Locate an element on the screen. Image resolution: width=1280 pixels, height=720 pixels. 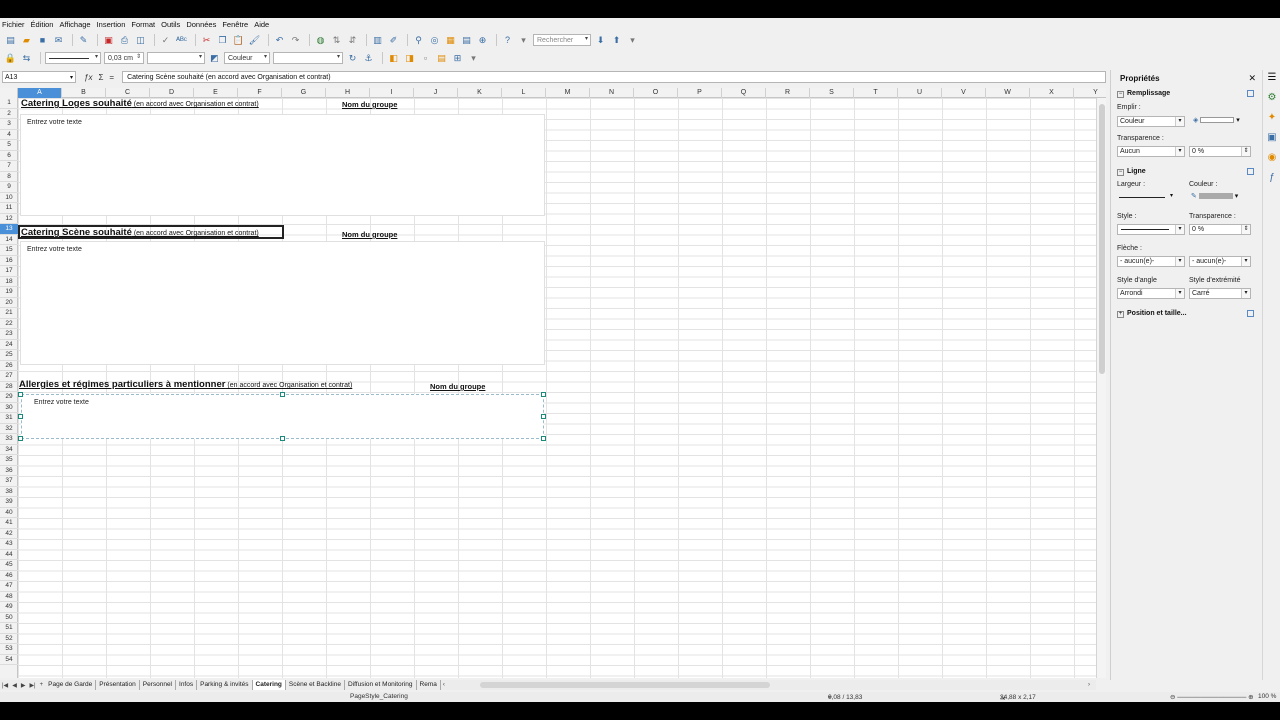
draw-functions-icon: ✐ is located at coordinates (393, 40).